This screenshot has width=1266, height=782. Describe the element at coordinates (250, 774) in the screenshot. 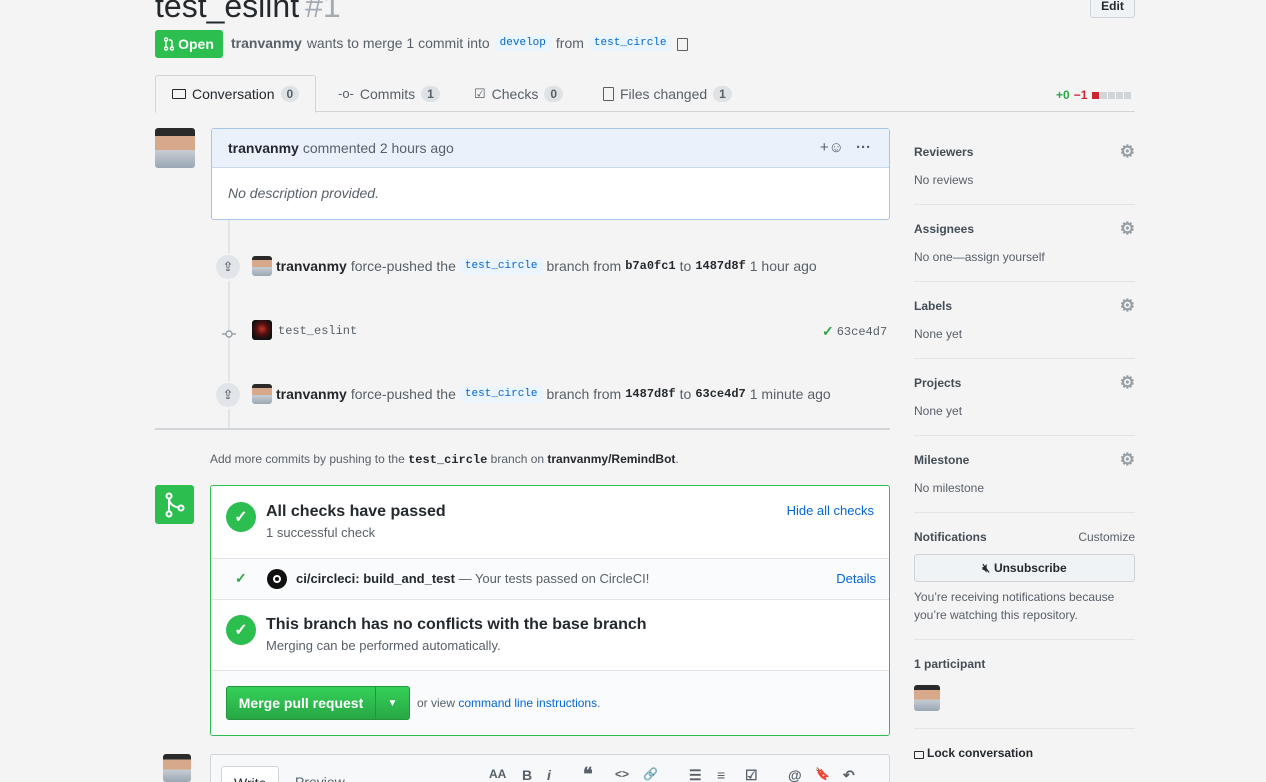

I see `write-tab: Write` at that location.